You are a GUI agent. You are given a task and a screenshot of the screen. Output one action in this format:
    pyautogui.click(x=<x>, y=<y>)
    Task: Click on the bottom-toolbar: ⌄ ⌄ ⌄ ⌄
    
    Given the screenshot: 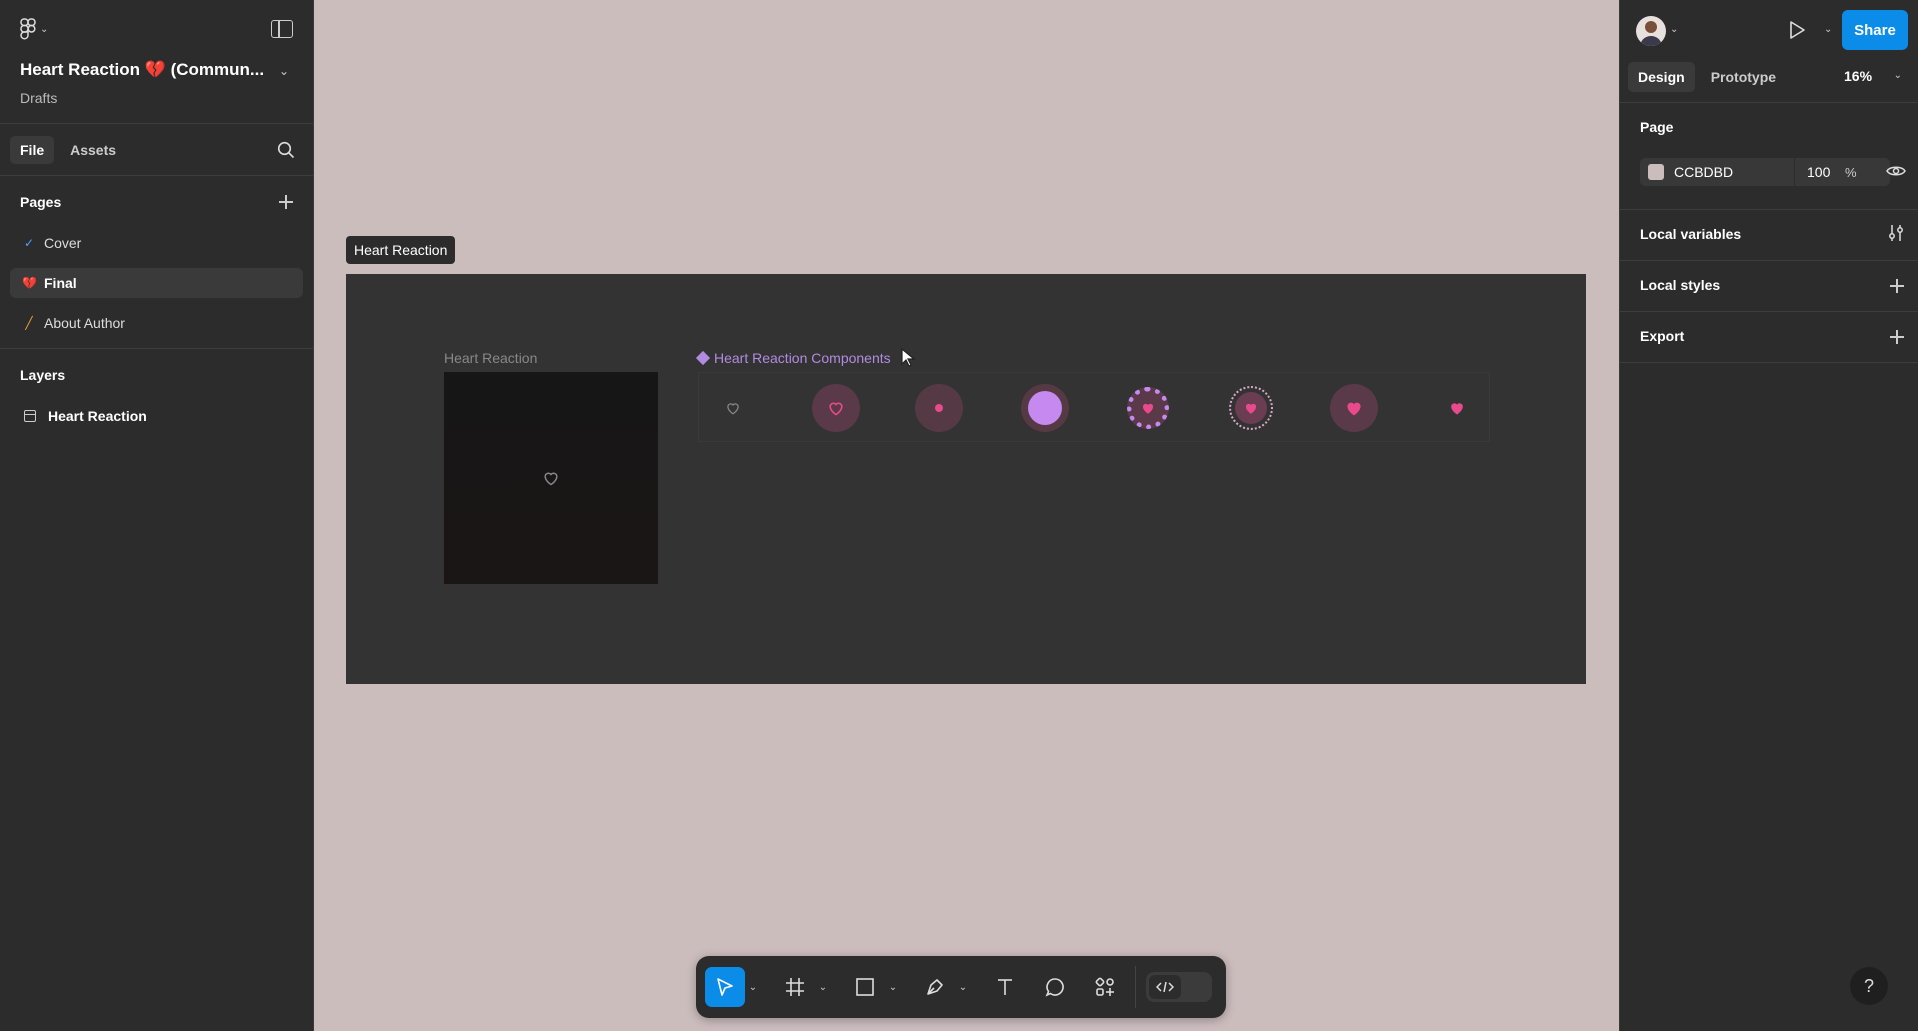 What is the action you would take?
    pyautogui.click(x=961, y=987)
    